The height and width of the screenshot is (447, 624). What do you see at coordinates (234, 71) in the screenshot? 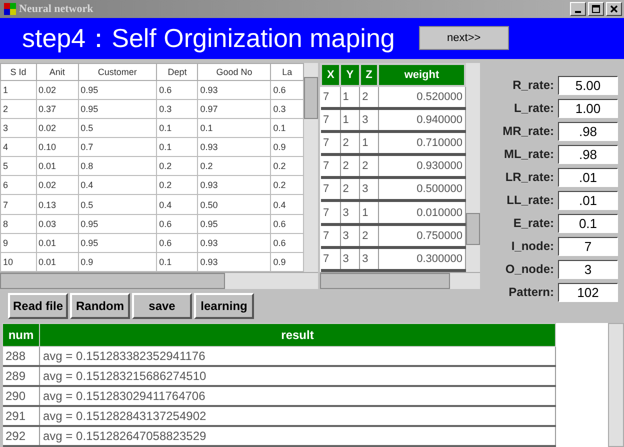
I see `column-header: Good No` at bounding box center [234, 71].